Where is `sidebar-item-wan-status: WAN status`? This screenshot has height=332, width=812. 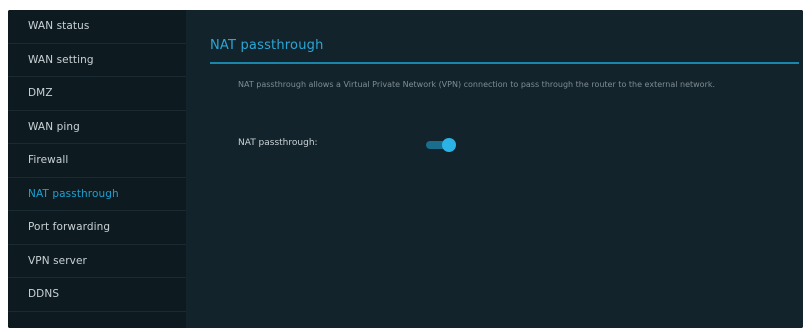 sidebar-item-wan-status: WAN status is located at coordinates (97, 27).